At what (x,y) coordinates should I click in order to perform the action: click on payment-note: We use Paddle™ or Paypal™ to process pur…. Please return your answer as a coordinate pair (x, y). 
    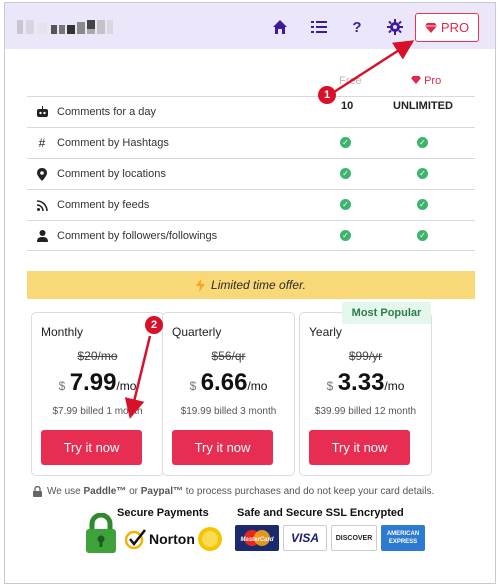
    Looking at the image, I should click on (258, 491).